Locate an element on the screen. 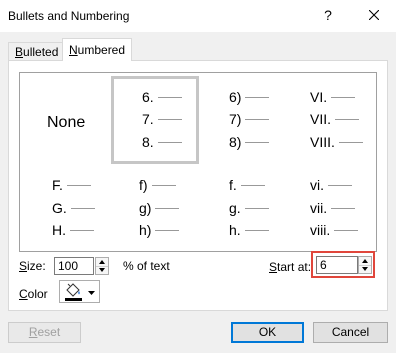 The height and width of the screenshot is (353, 396). gallery-option-upper-roman: VI. VII. VIII. is located at coordinates (331, 120).